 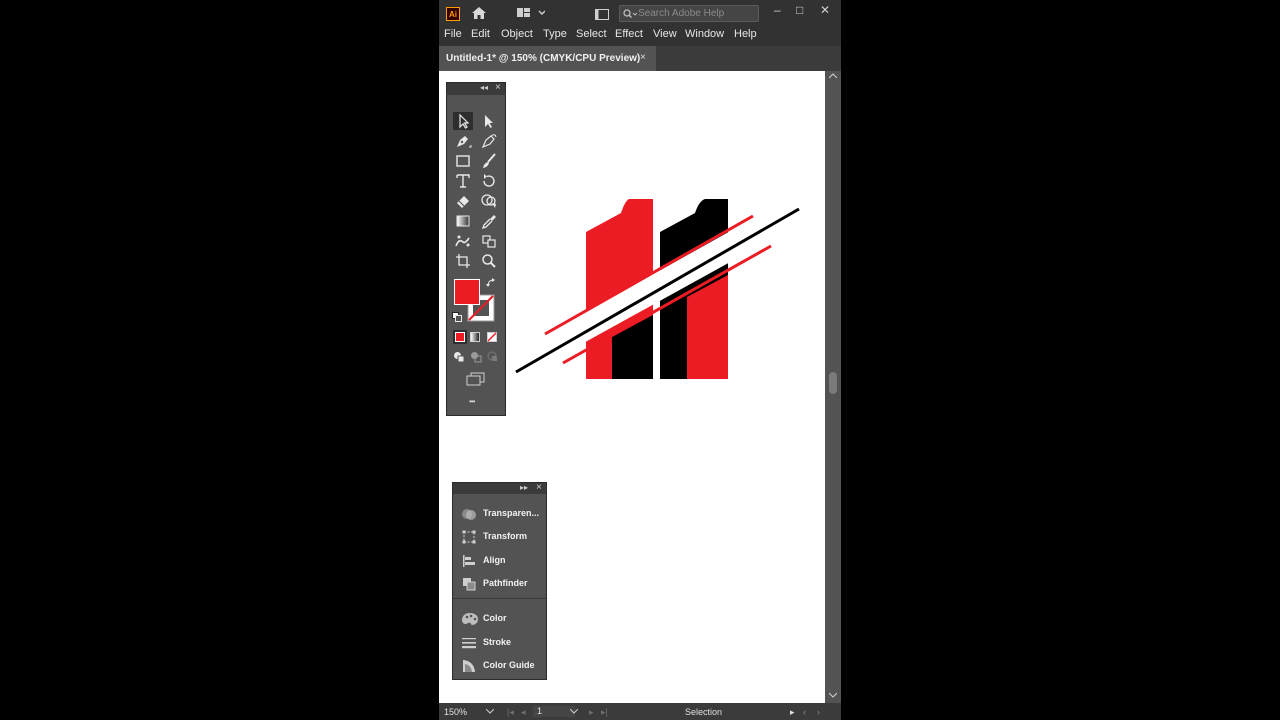 I want to click on tab-close-button: ×, so click(x=643, y=57).